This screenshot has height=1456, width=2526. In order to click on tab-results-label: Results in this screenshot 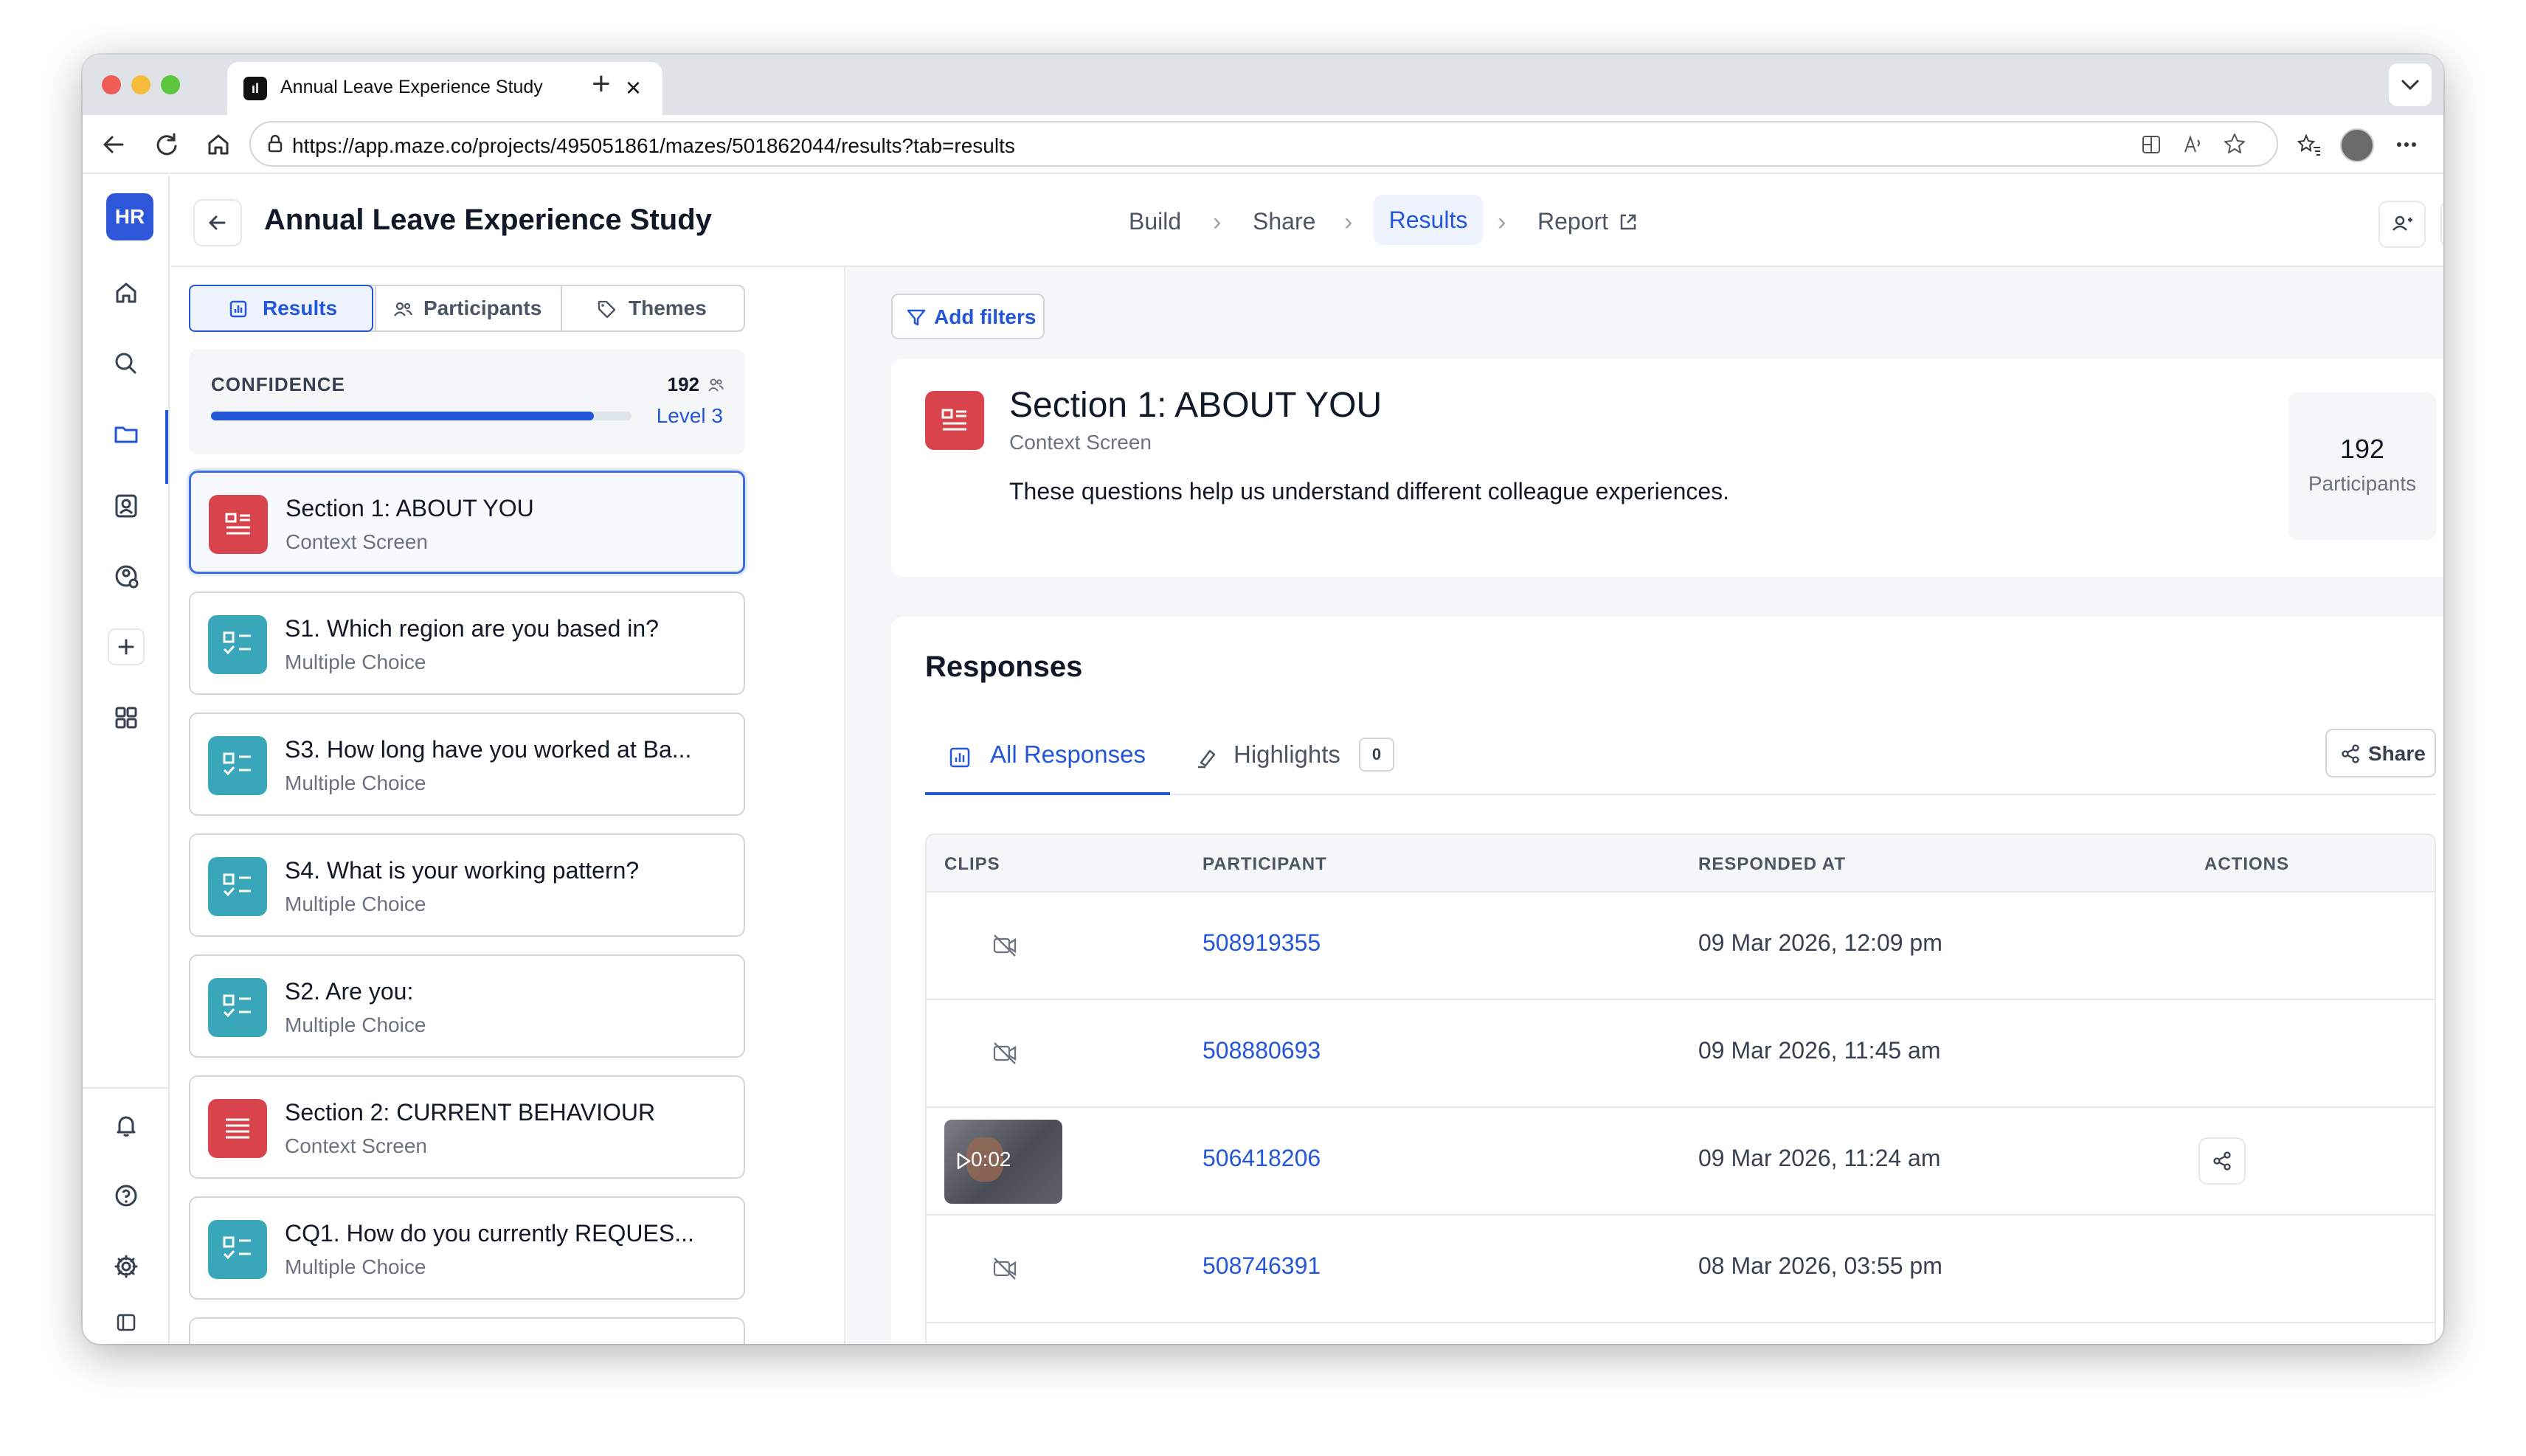, I will do `click(300, 308)`.